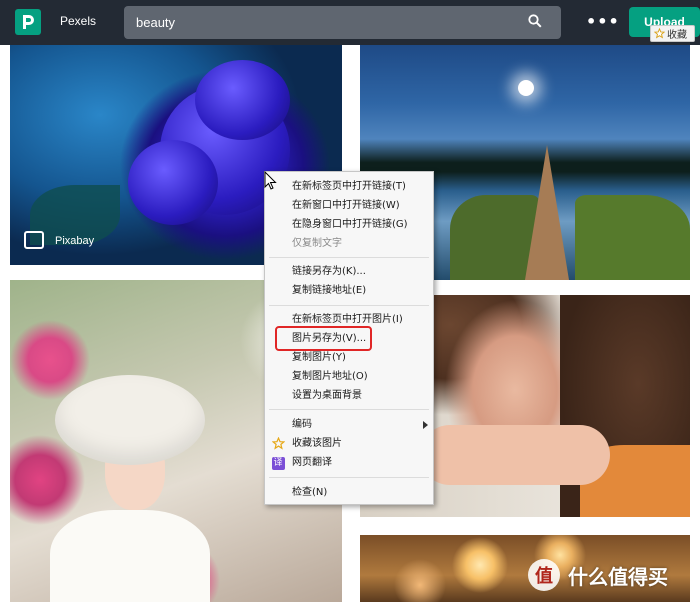  What do you see at coordinates (677, 35) in the screenshot?
I see `collect-label: 收藏` at bounding box center [677, 35].